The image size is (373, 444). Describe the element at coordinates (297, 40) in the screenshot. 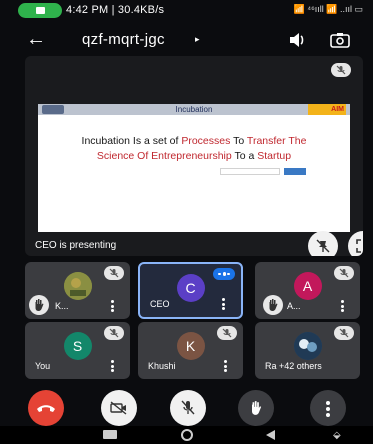

I see `speaker-icon` at that location.